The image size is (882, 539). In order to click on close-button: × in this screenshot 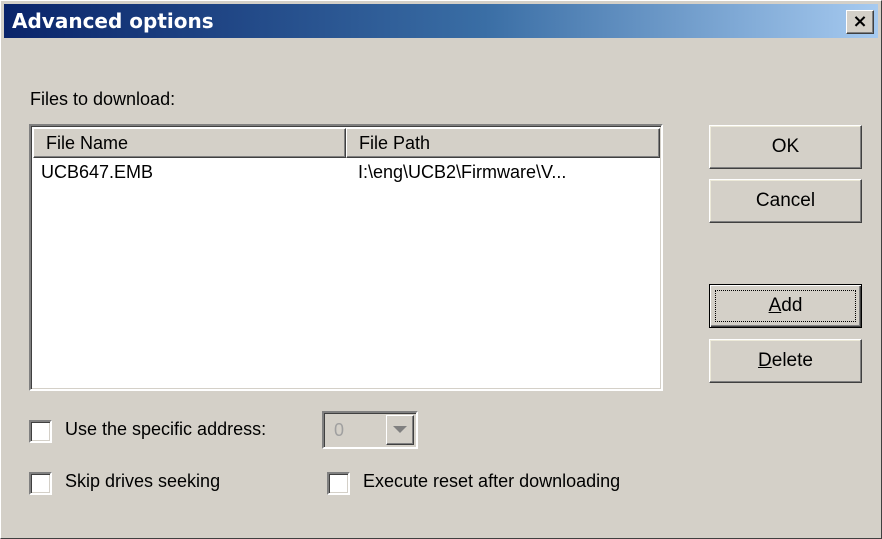, I will do `click(860, 22)`.